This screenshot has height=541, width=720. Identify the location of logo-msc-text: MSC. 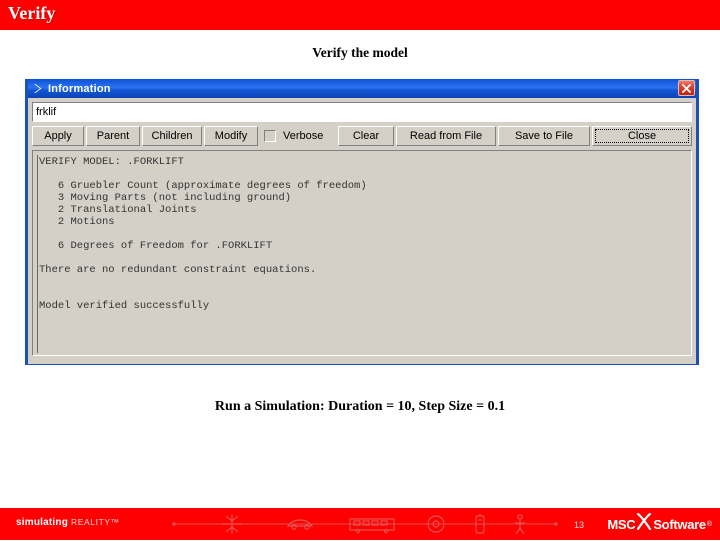
(621, 524).